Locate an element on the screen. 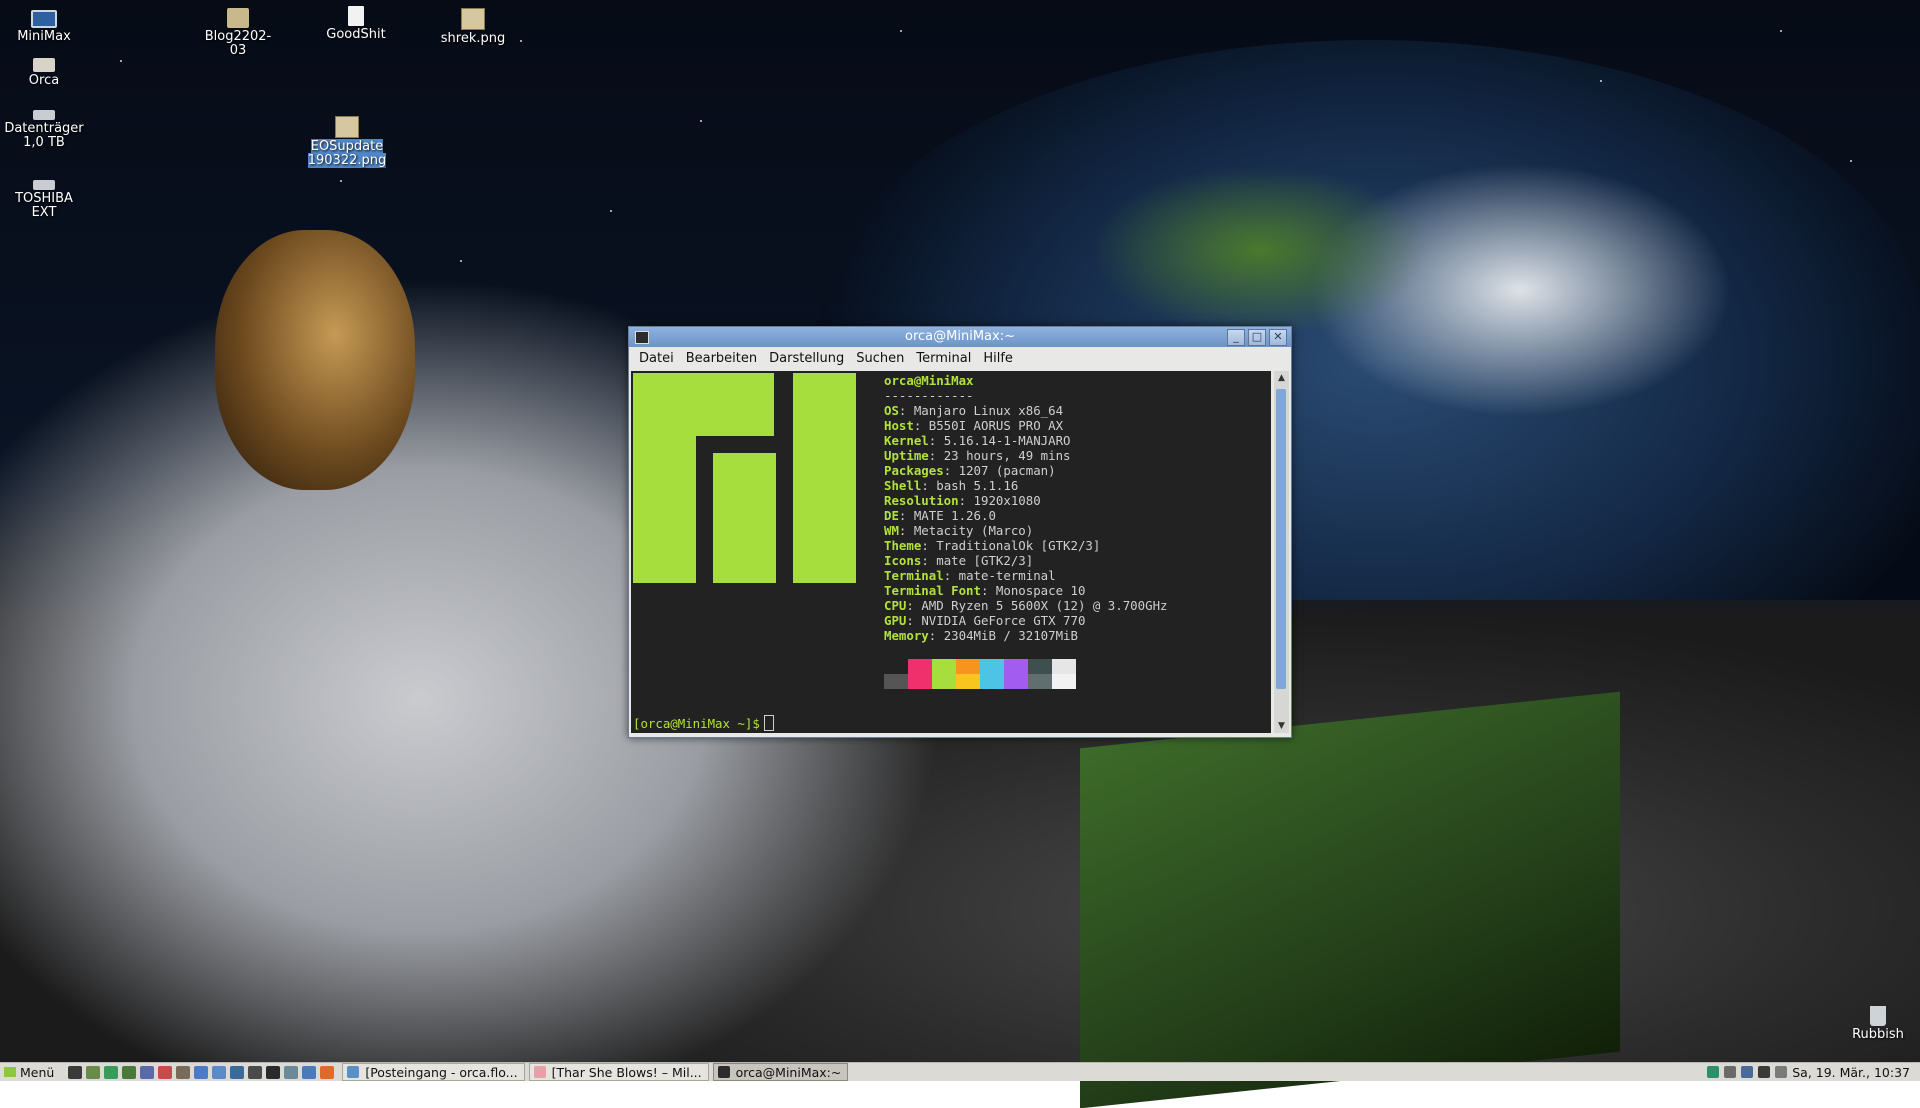 Image resolution: width=1920 pixels, height=1108 pixels. chat-icon is located at coordinates (309, 1072).